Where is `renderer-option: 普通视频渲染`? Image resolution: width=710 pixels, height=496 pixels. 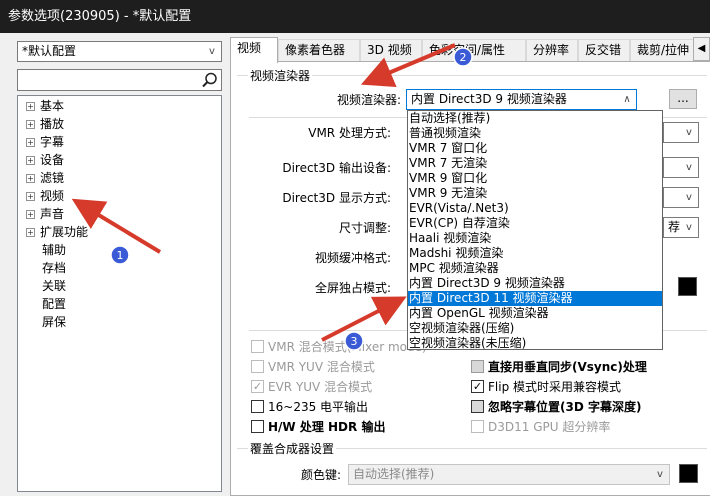
renderer-option: 普通视频渲染 is located at coordinates (535, 133).